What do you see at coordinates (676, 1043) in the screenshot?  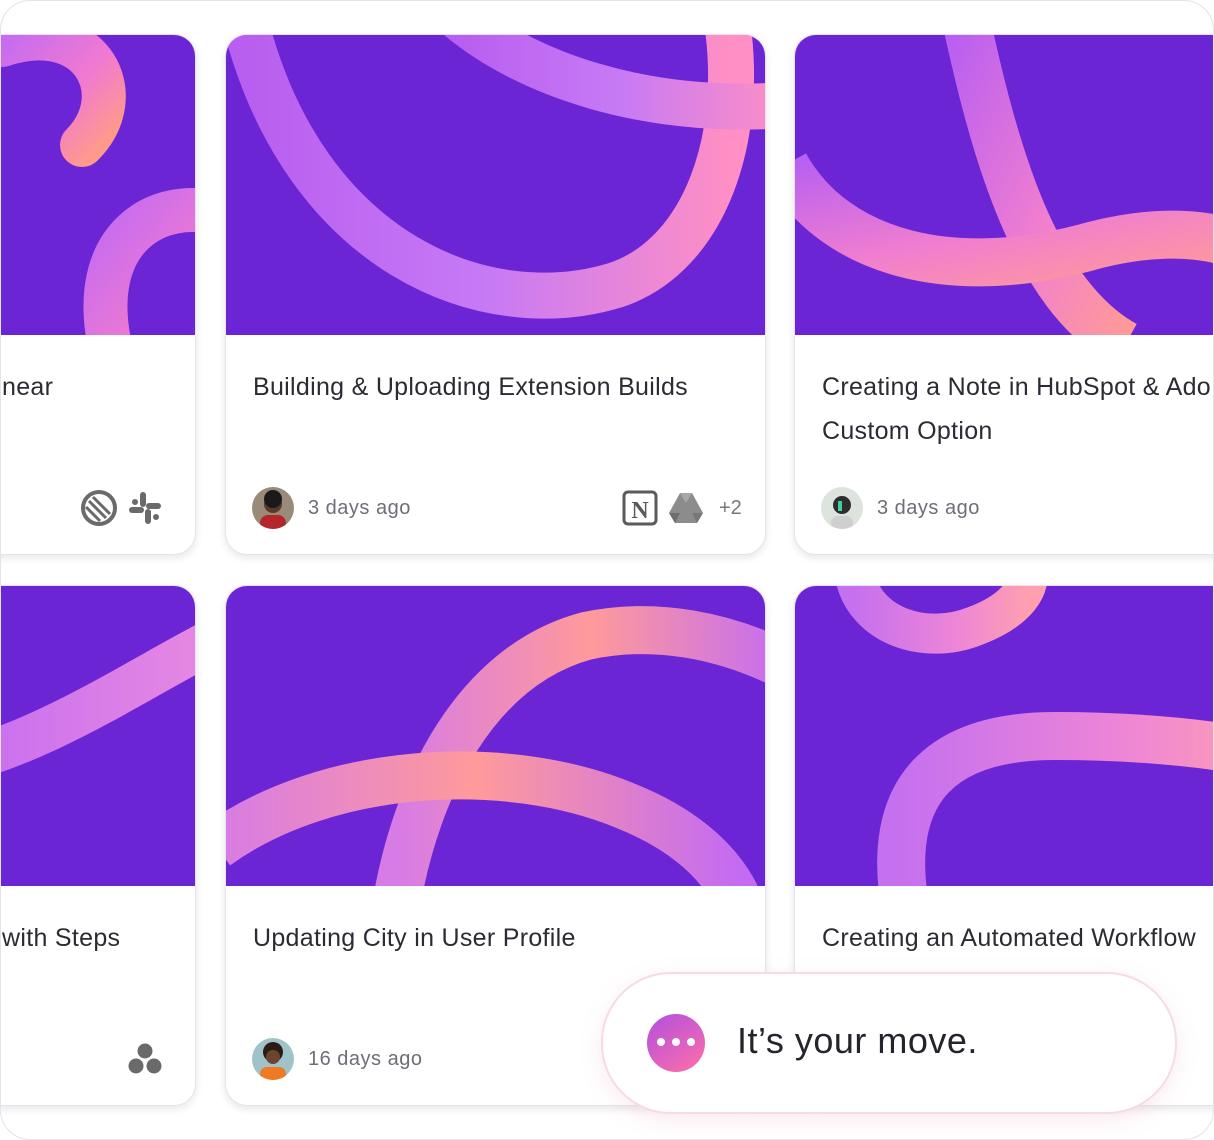 I see `chat-bubble-icon` at bounding box center [676, 1043].